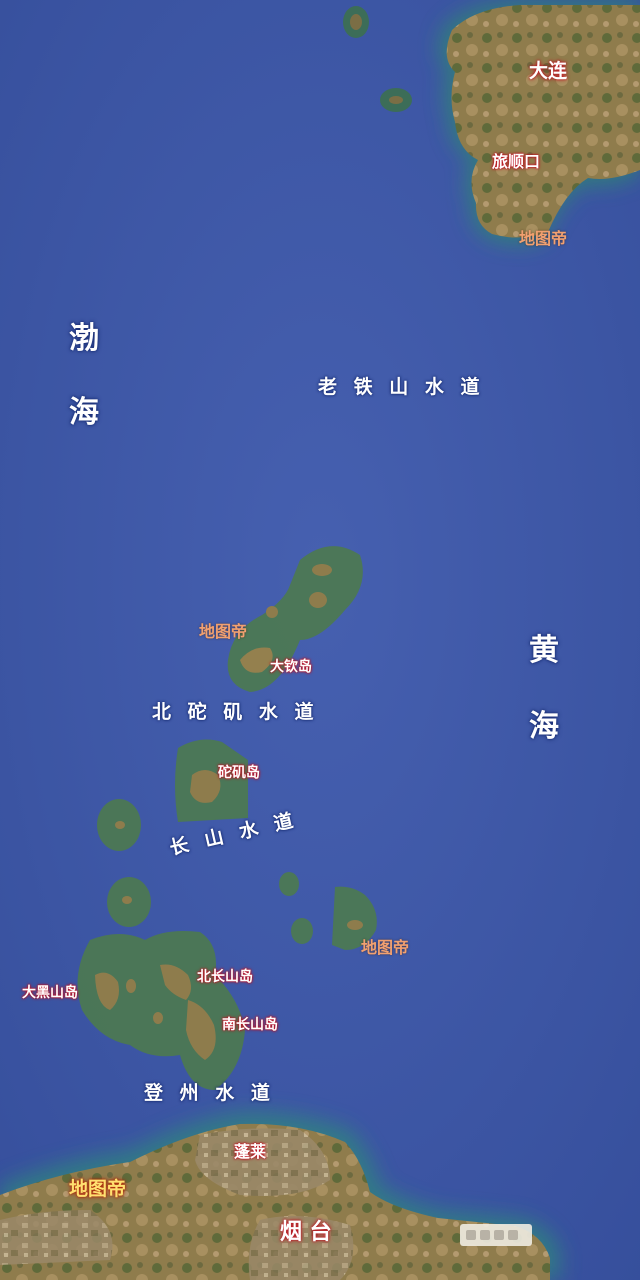 The width and height of the screenshot is (640, 1280). I want to click on island-label-daheishan: 大黑山岛, so click(50, 993).